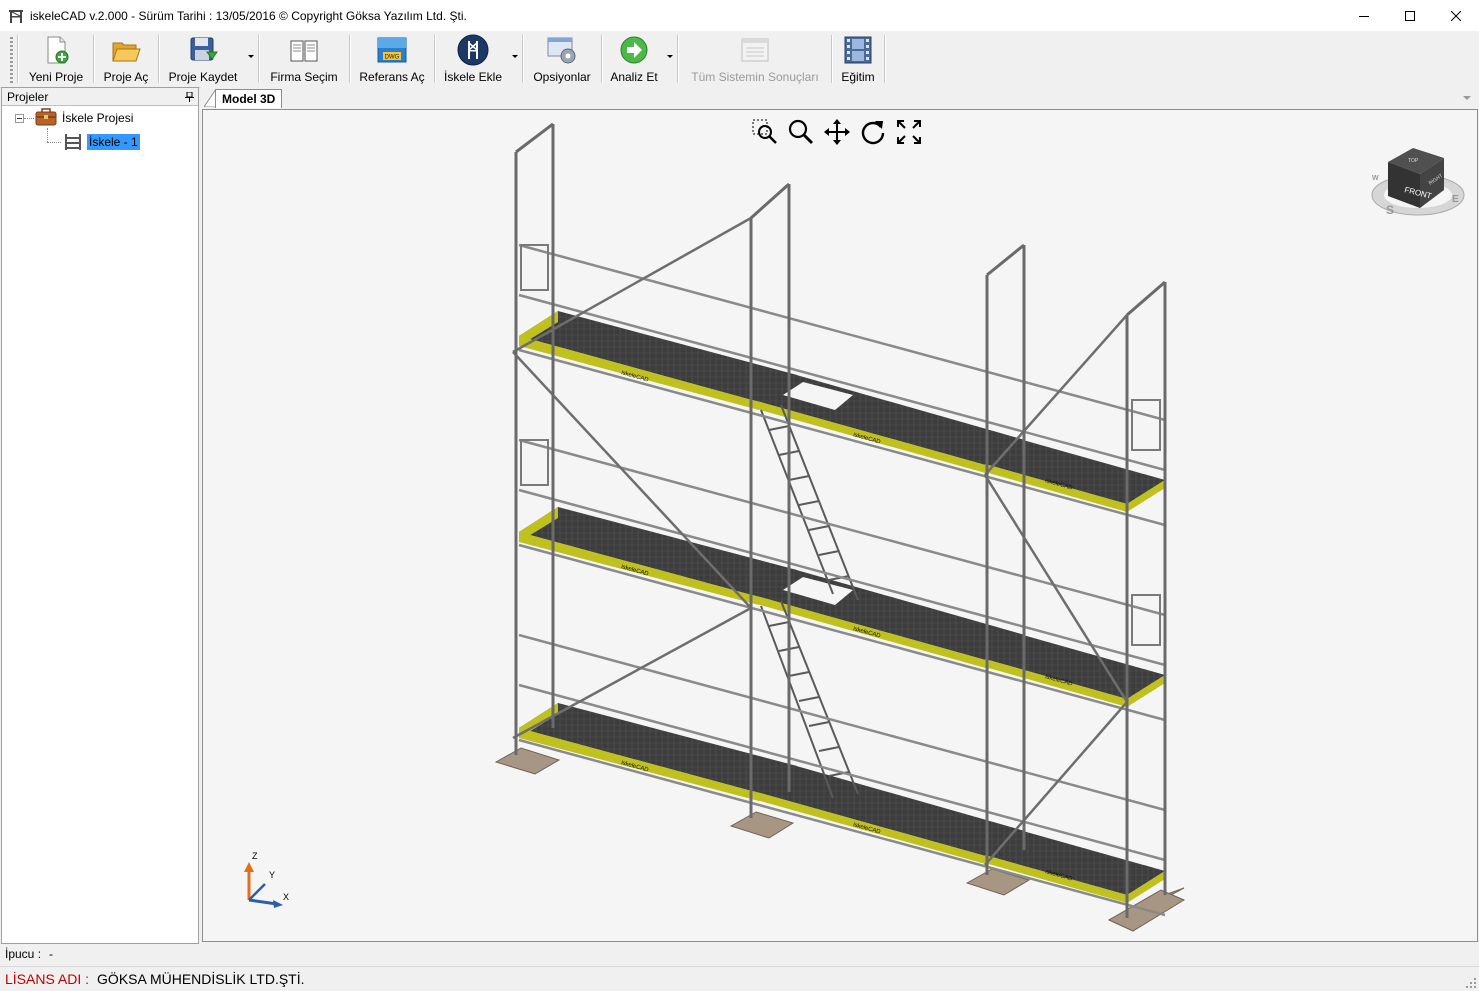  What do you see at coordinates (204, 49) in the screenshot?
I see `save-icon` at bounding box center [204, 49].